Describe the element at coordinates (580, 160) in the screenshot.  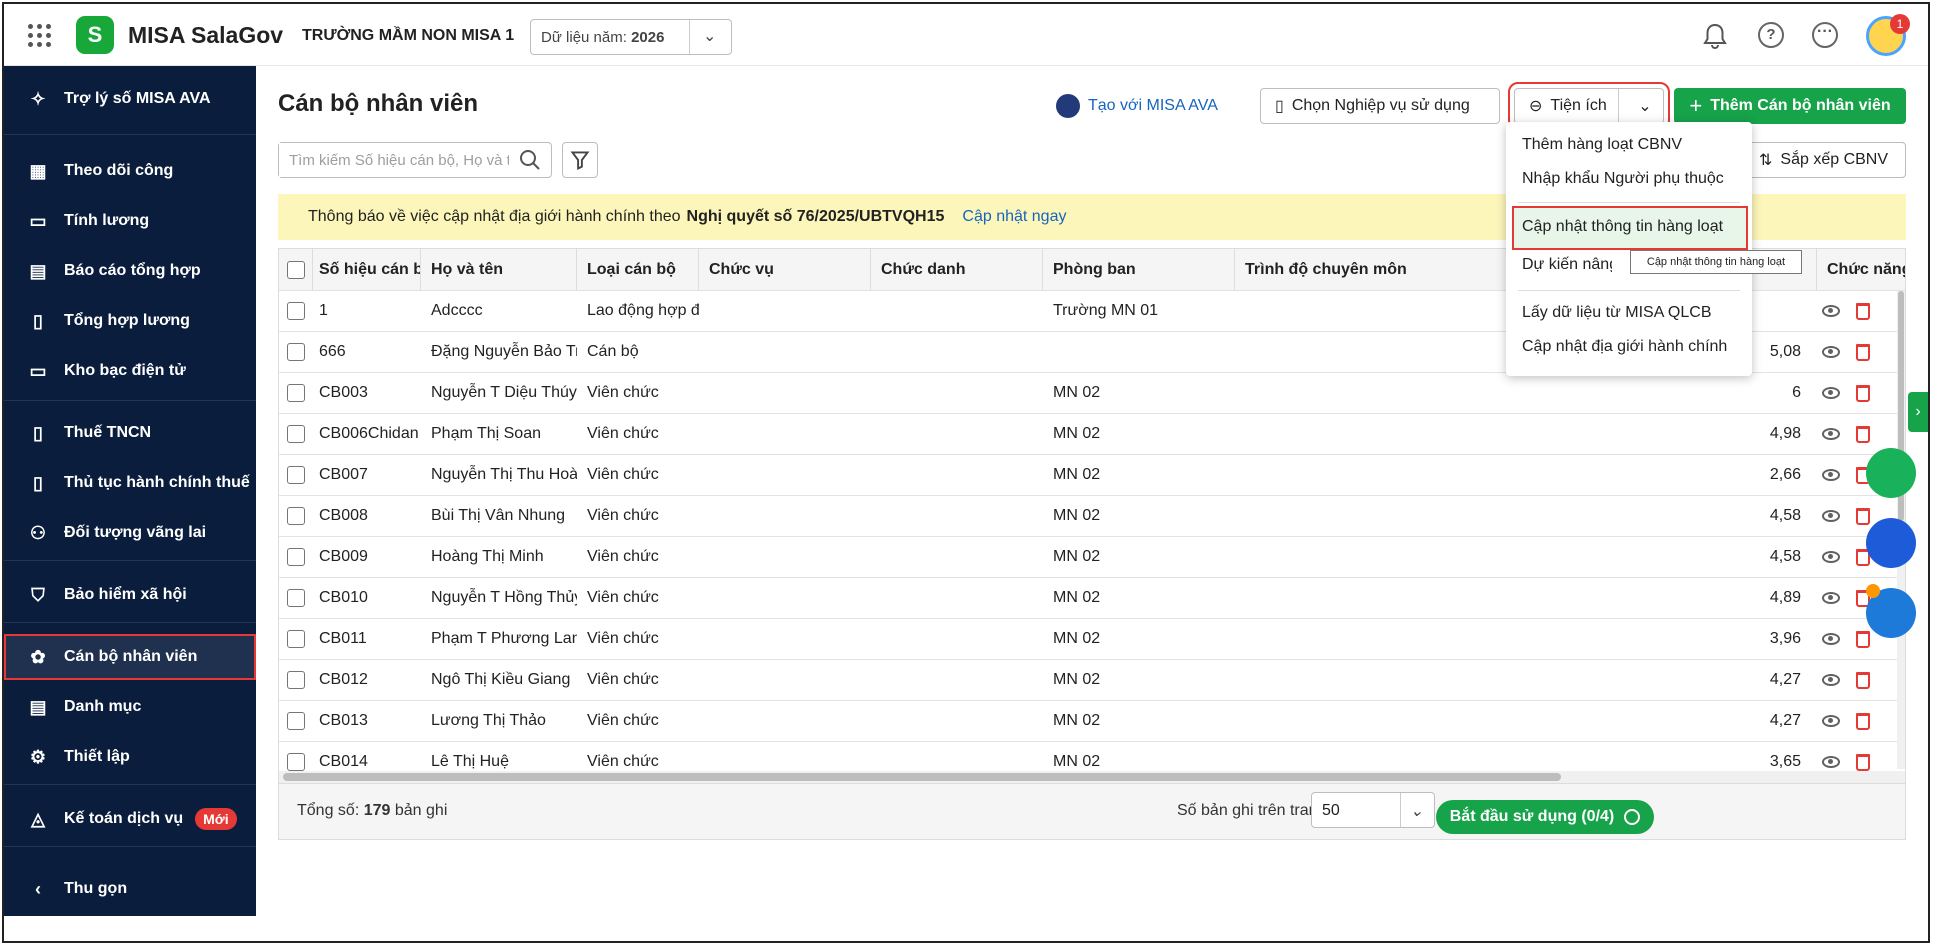
I see `filter-icon` at that location.